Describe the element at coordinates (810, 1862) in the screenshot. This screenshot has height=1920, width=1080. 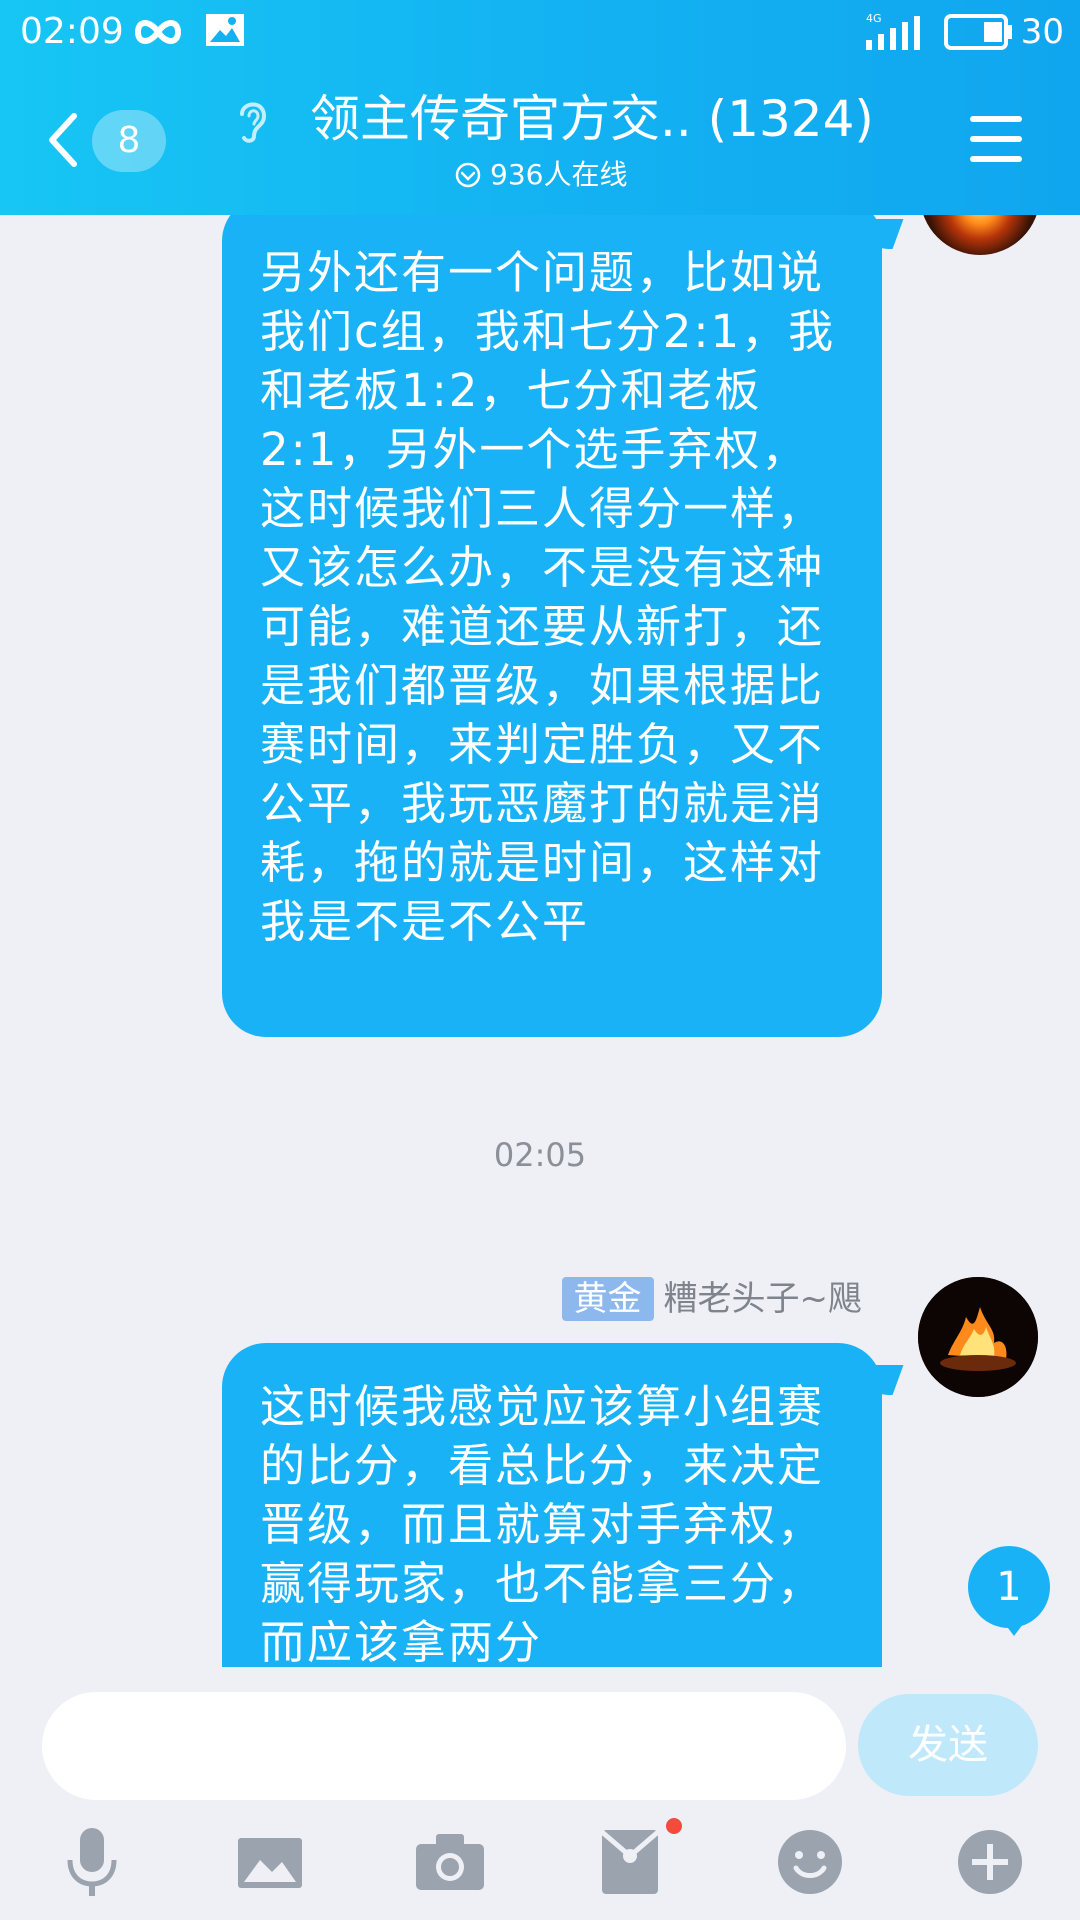
I see `emoji-icon` at that location.